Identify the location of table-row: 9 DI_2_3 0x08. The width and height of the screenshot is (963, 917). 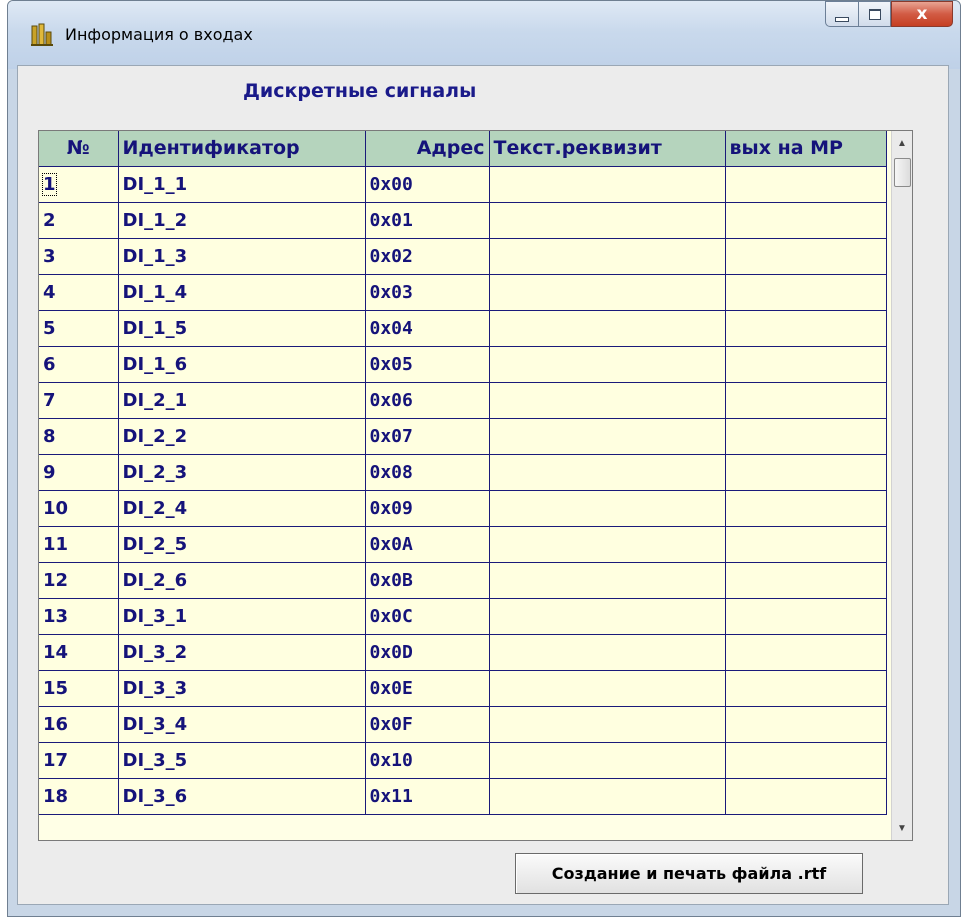
(463, 472).